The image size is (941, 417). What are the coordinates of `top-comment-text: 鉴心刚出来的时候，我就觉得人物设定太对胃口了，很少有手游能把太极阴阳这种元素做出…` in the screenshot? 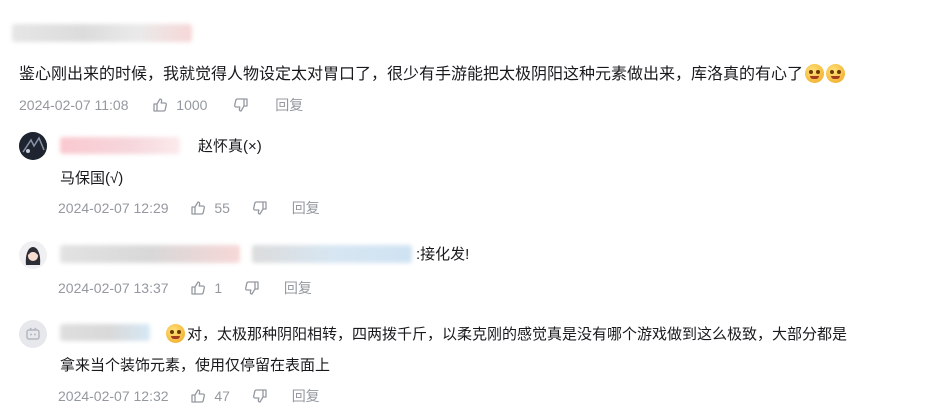 It's located at (432, 74).